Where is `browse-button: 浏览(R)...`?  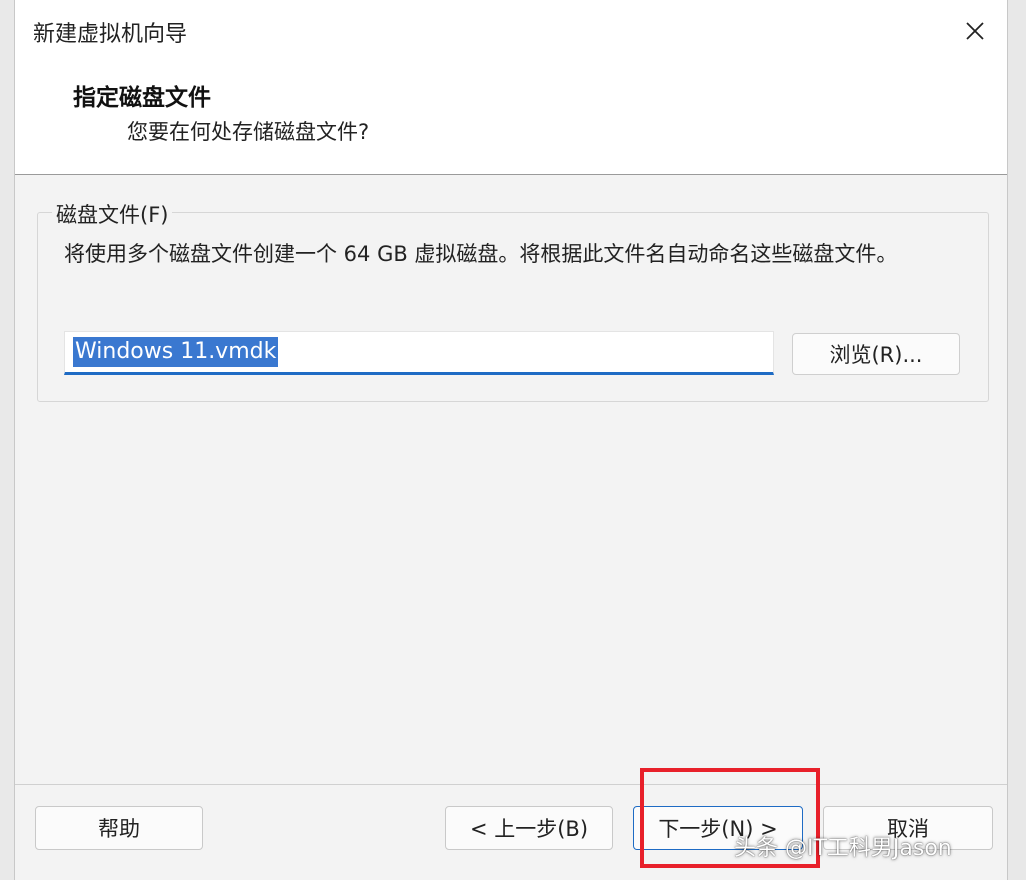
browse-button: 浏览(R)... is located at coordinates (876, 354).